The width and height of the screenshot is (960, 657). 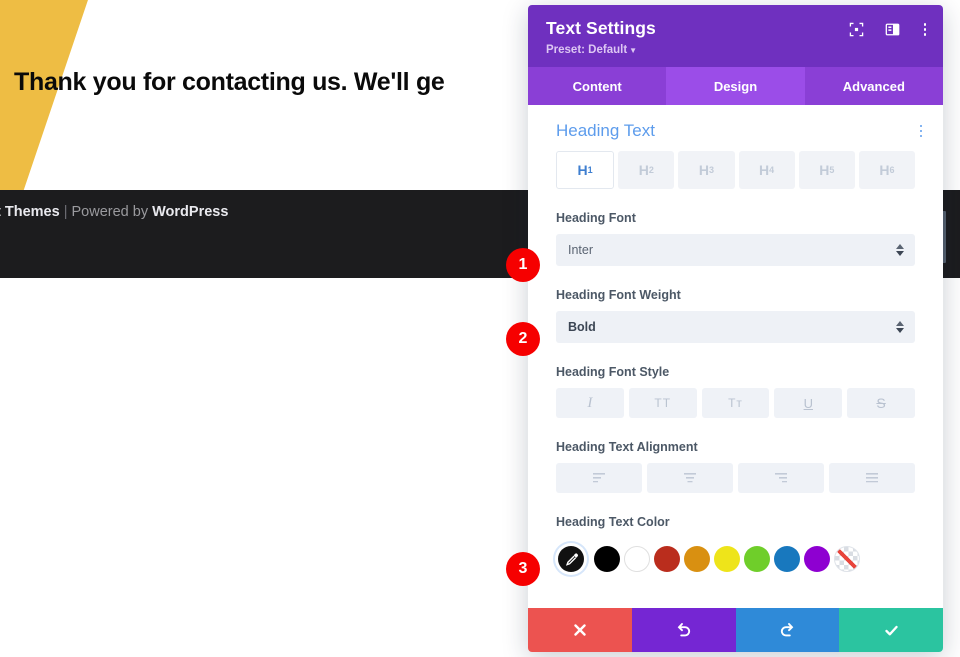 What do you see at coordinates (735, 478) in the screenshot?
I see `heading-text-alignment-buttons` at bounding box center [735, 478].